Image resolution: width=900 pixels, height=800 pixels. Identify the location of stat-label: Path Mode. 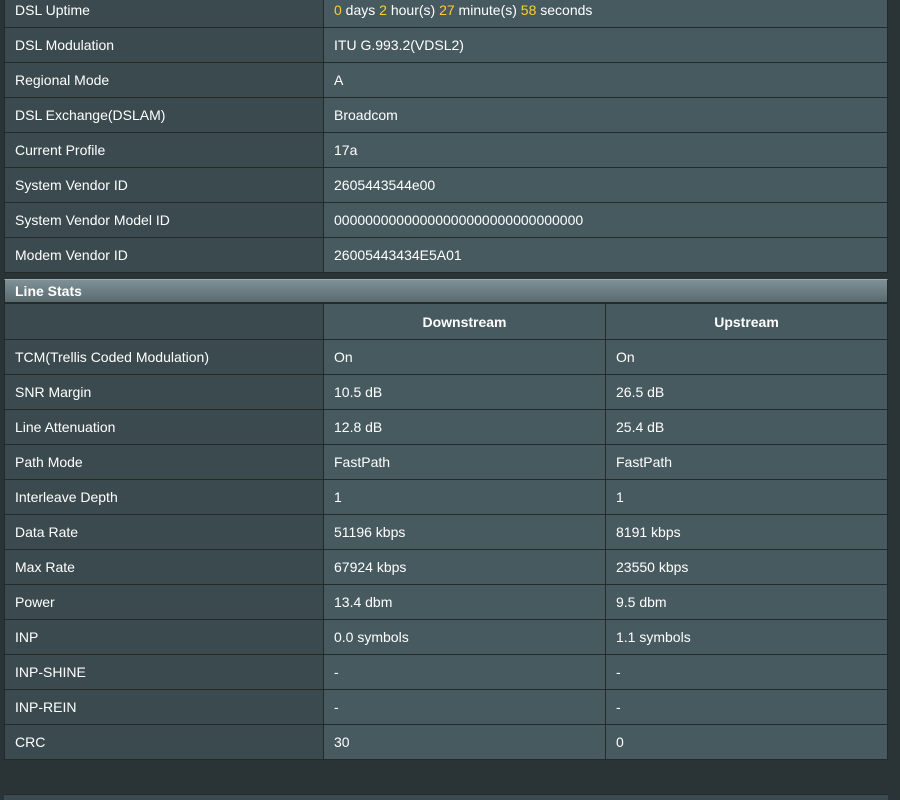
(164, 462).